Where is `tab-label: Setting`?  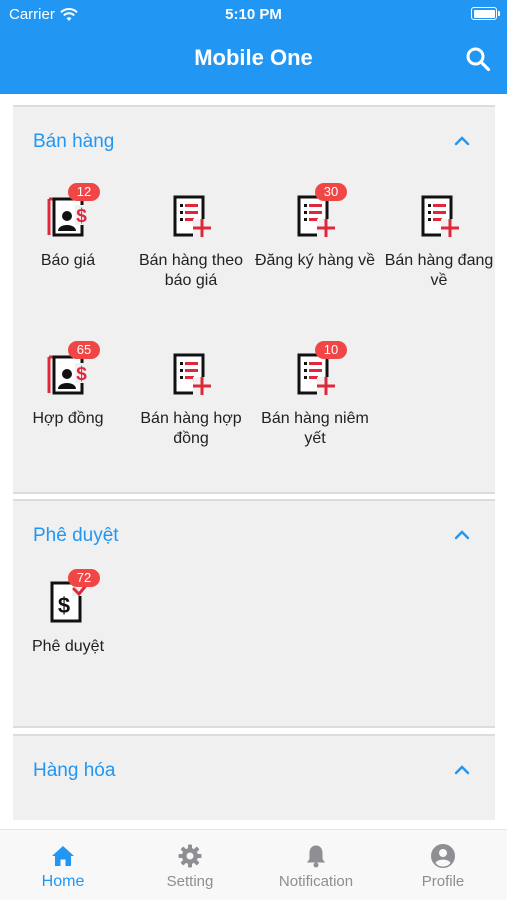
tab-label: Setting is located at coordinates (190, 881).